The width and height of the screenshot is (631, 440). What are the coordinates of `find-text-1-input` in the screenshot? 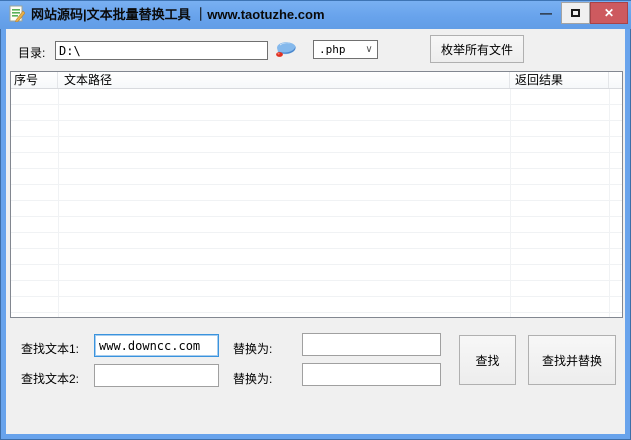 It's located at (156, 345).